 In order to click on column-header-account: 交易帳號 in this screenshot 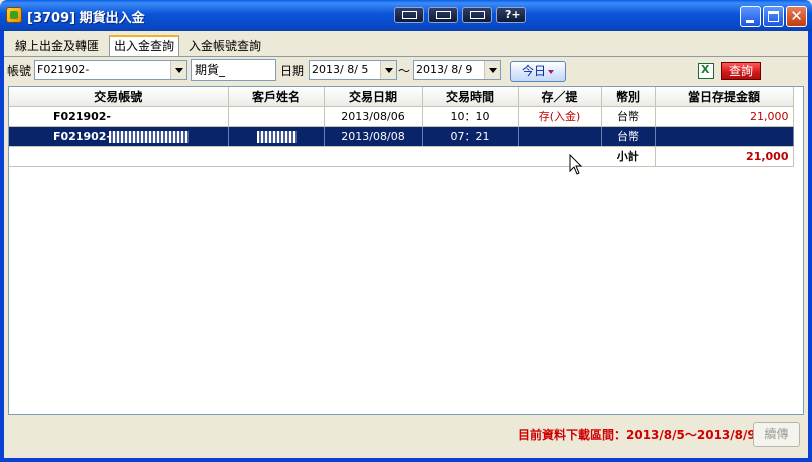, I will do `click(119, 97)`.